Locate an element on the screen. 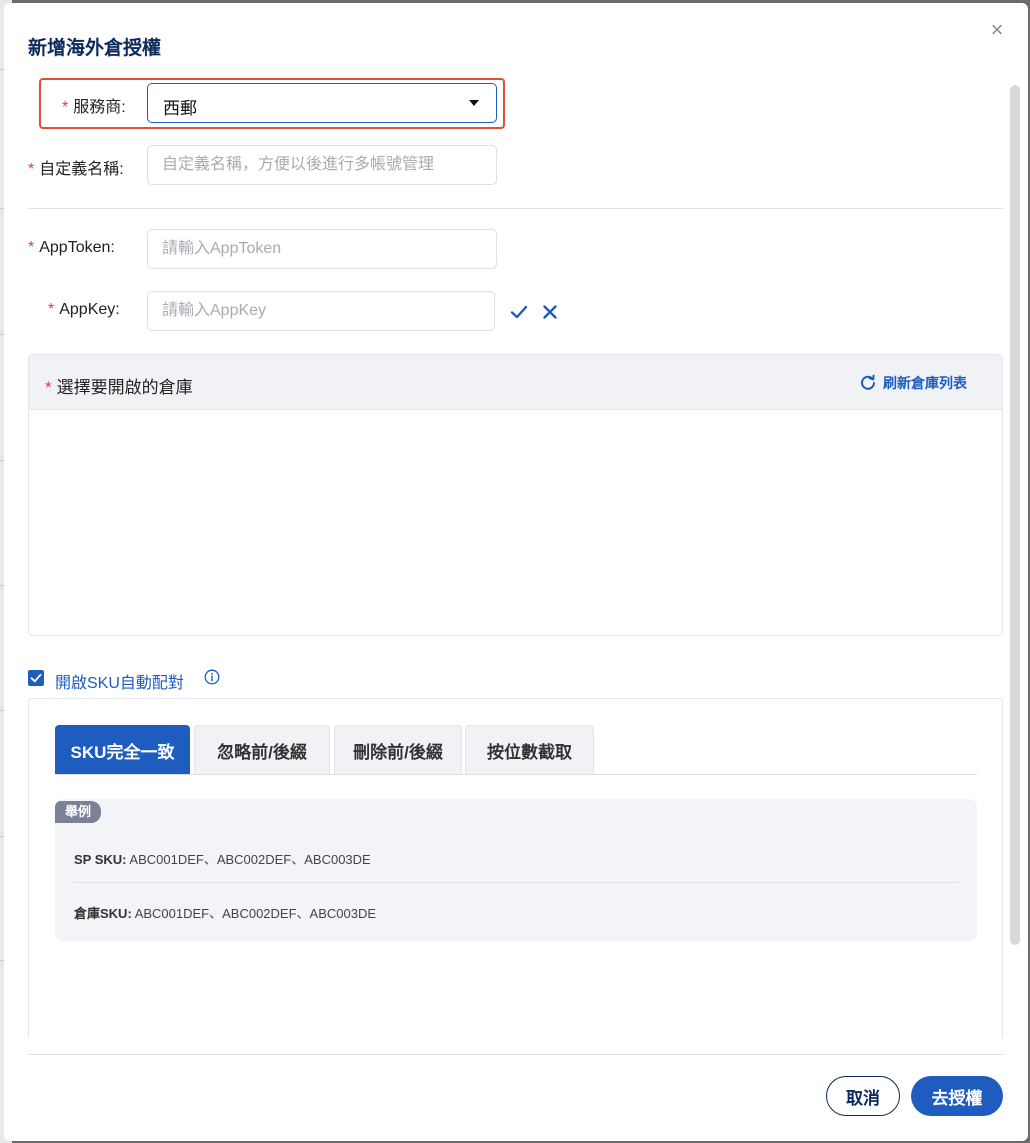  app-key-label: * AppKey: is located at coordinates (84, 310).